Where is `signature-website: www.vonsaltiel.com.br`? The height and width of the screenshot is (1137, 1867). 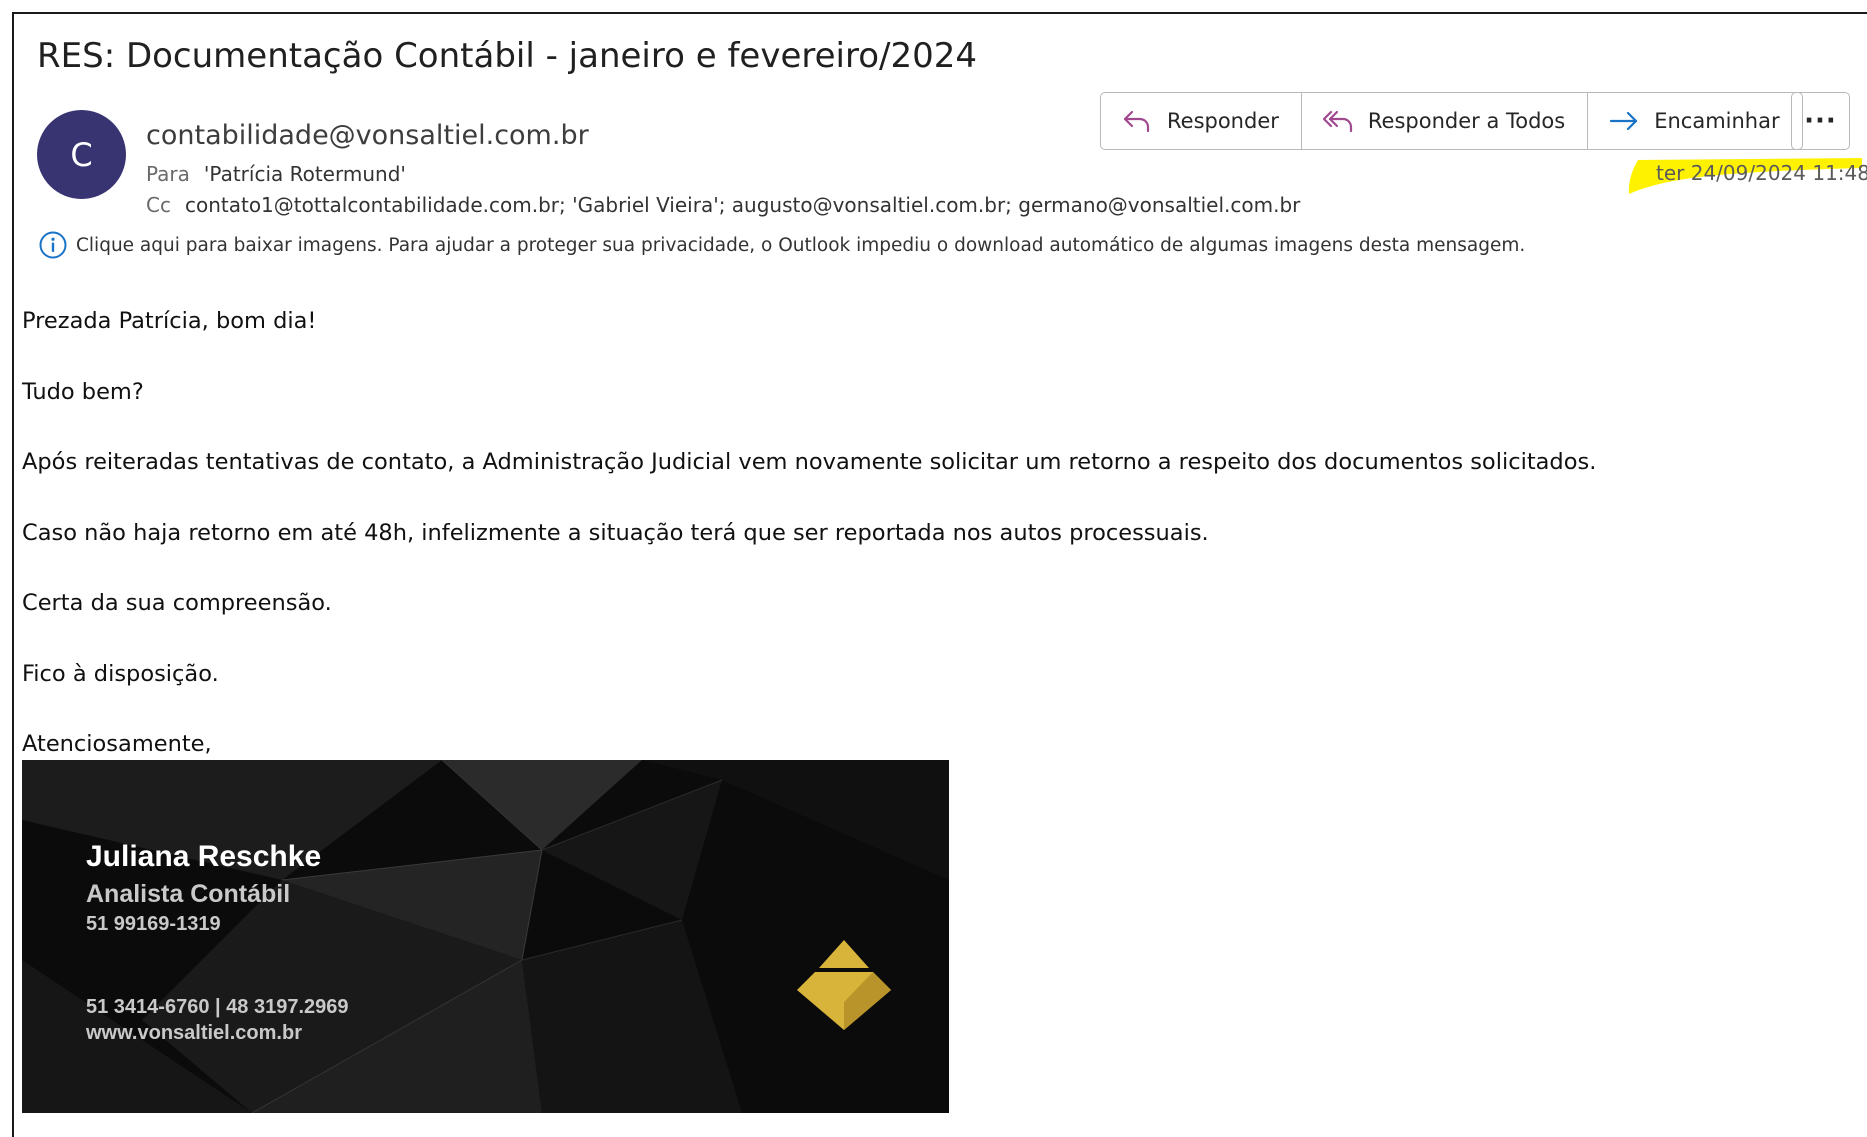
signature-website: www.vonsaltiel.com.br is located at coordinates (194, 1033).